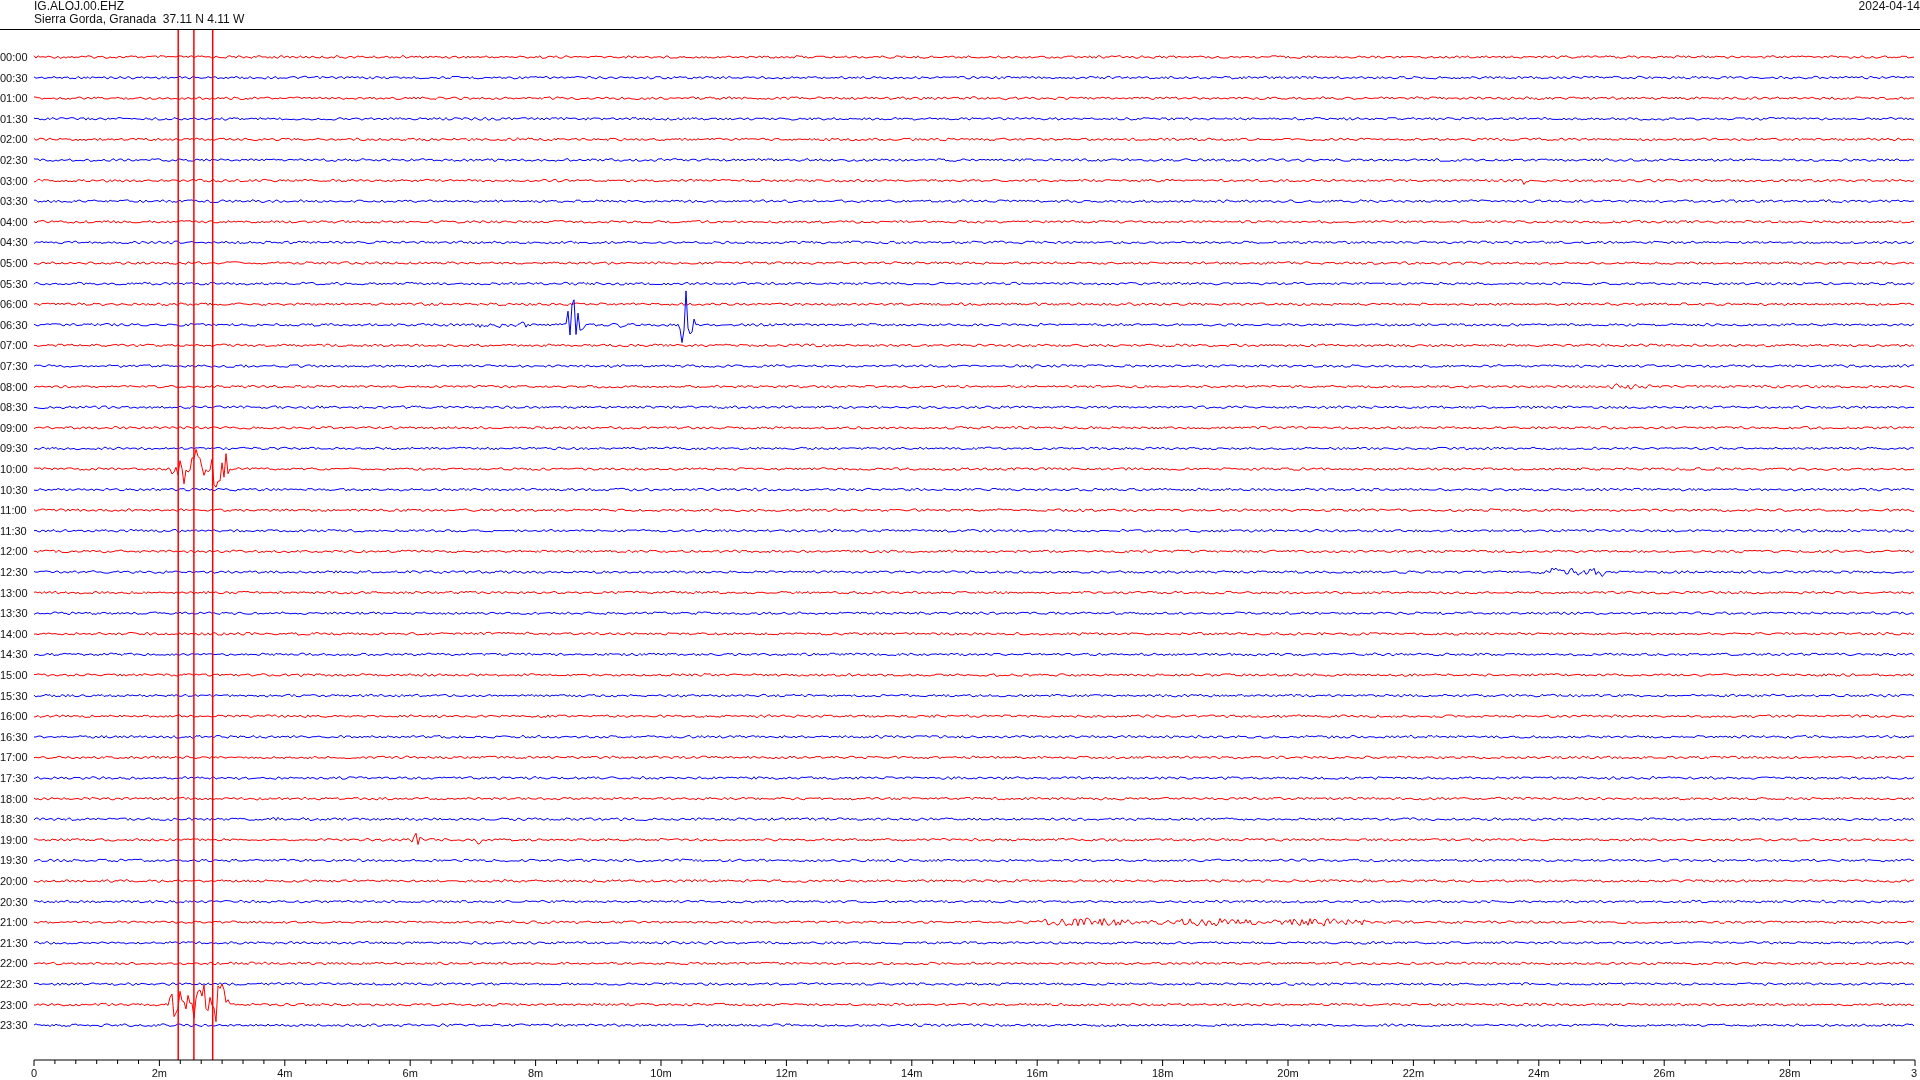 Image resolution: width=1920 pixels, height=1080 pixels. What do you see at coordinates (410, 1073) in the screenshot?
I see `axis-tick-label: 6m` at bounding box center [410, 1073].